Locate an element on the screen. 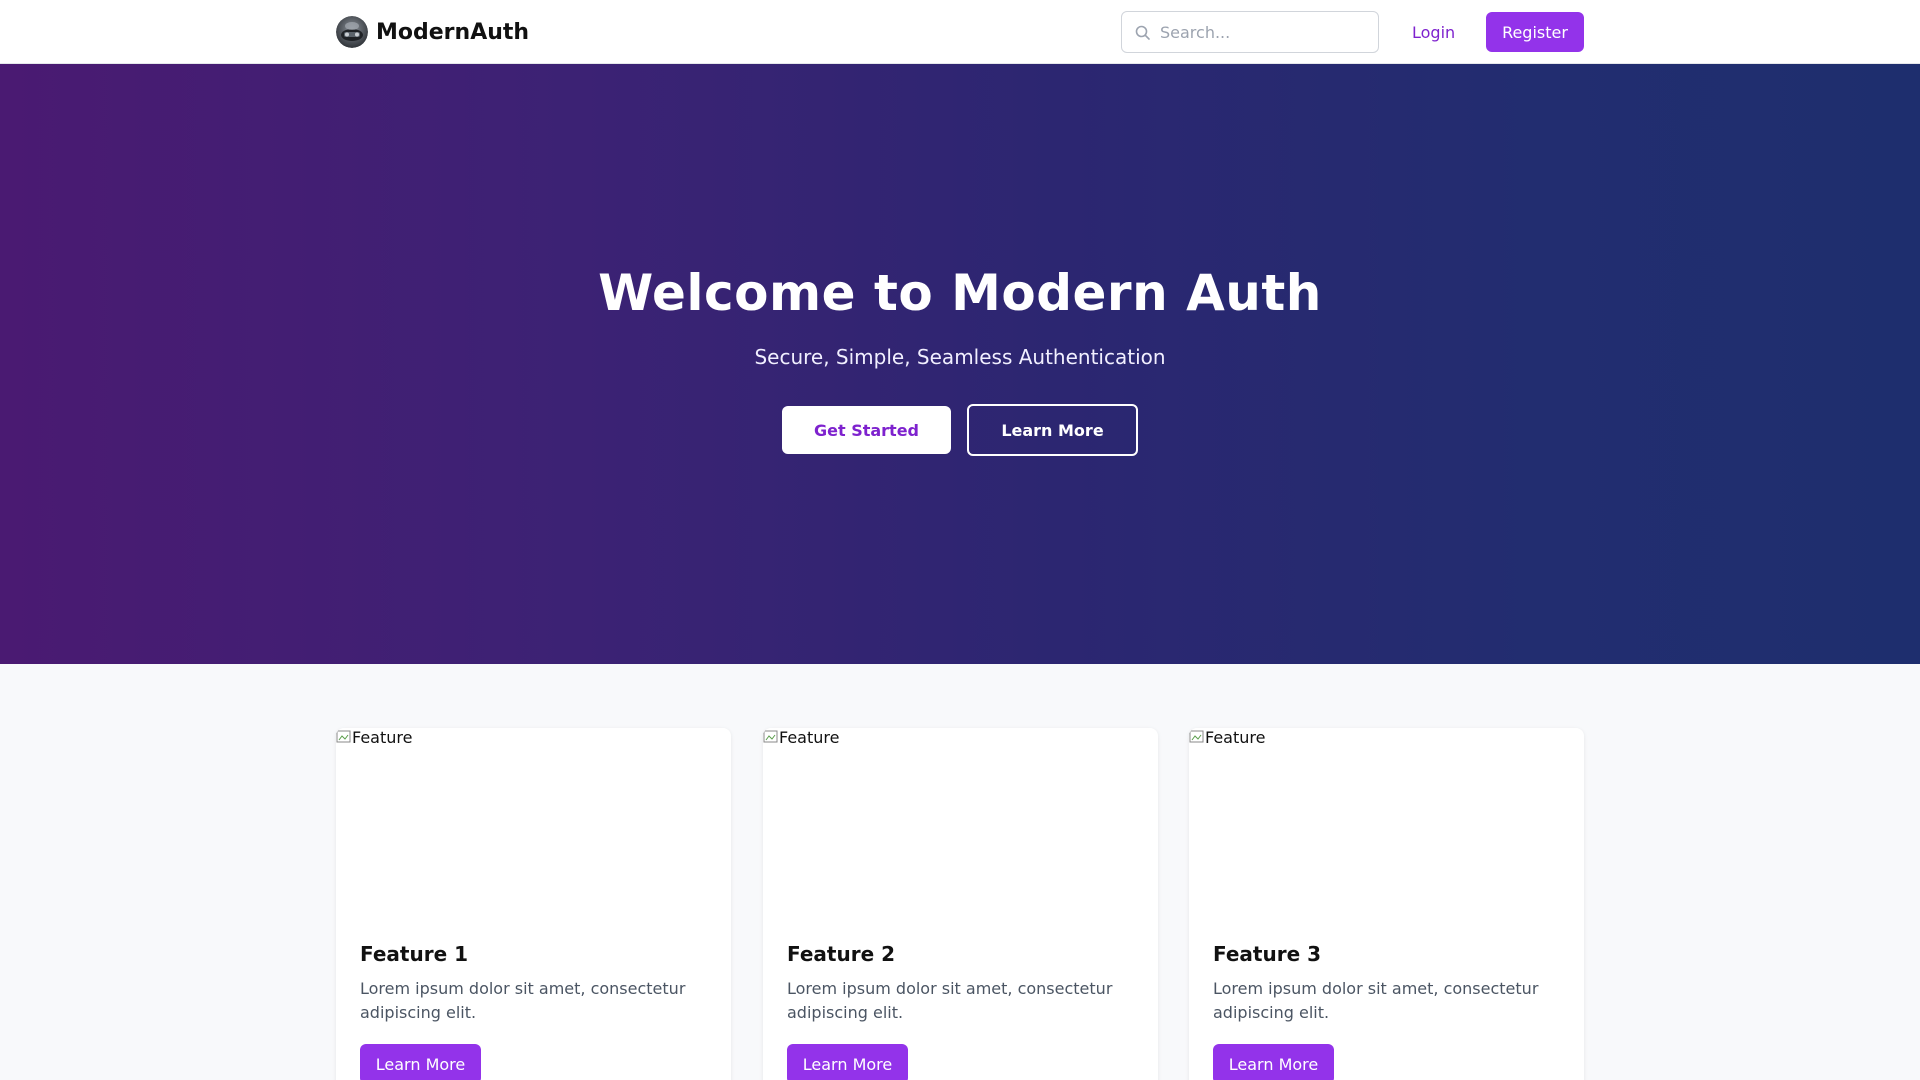 The width and height of the screenshot is (1920, 1080). brand-name: ModernAuth is located at coordinates (453, 32).